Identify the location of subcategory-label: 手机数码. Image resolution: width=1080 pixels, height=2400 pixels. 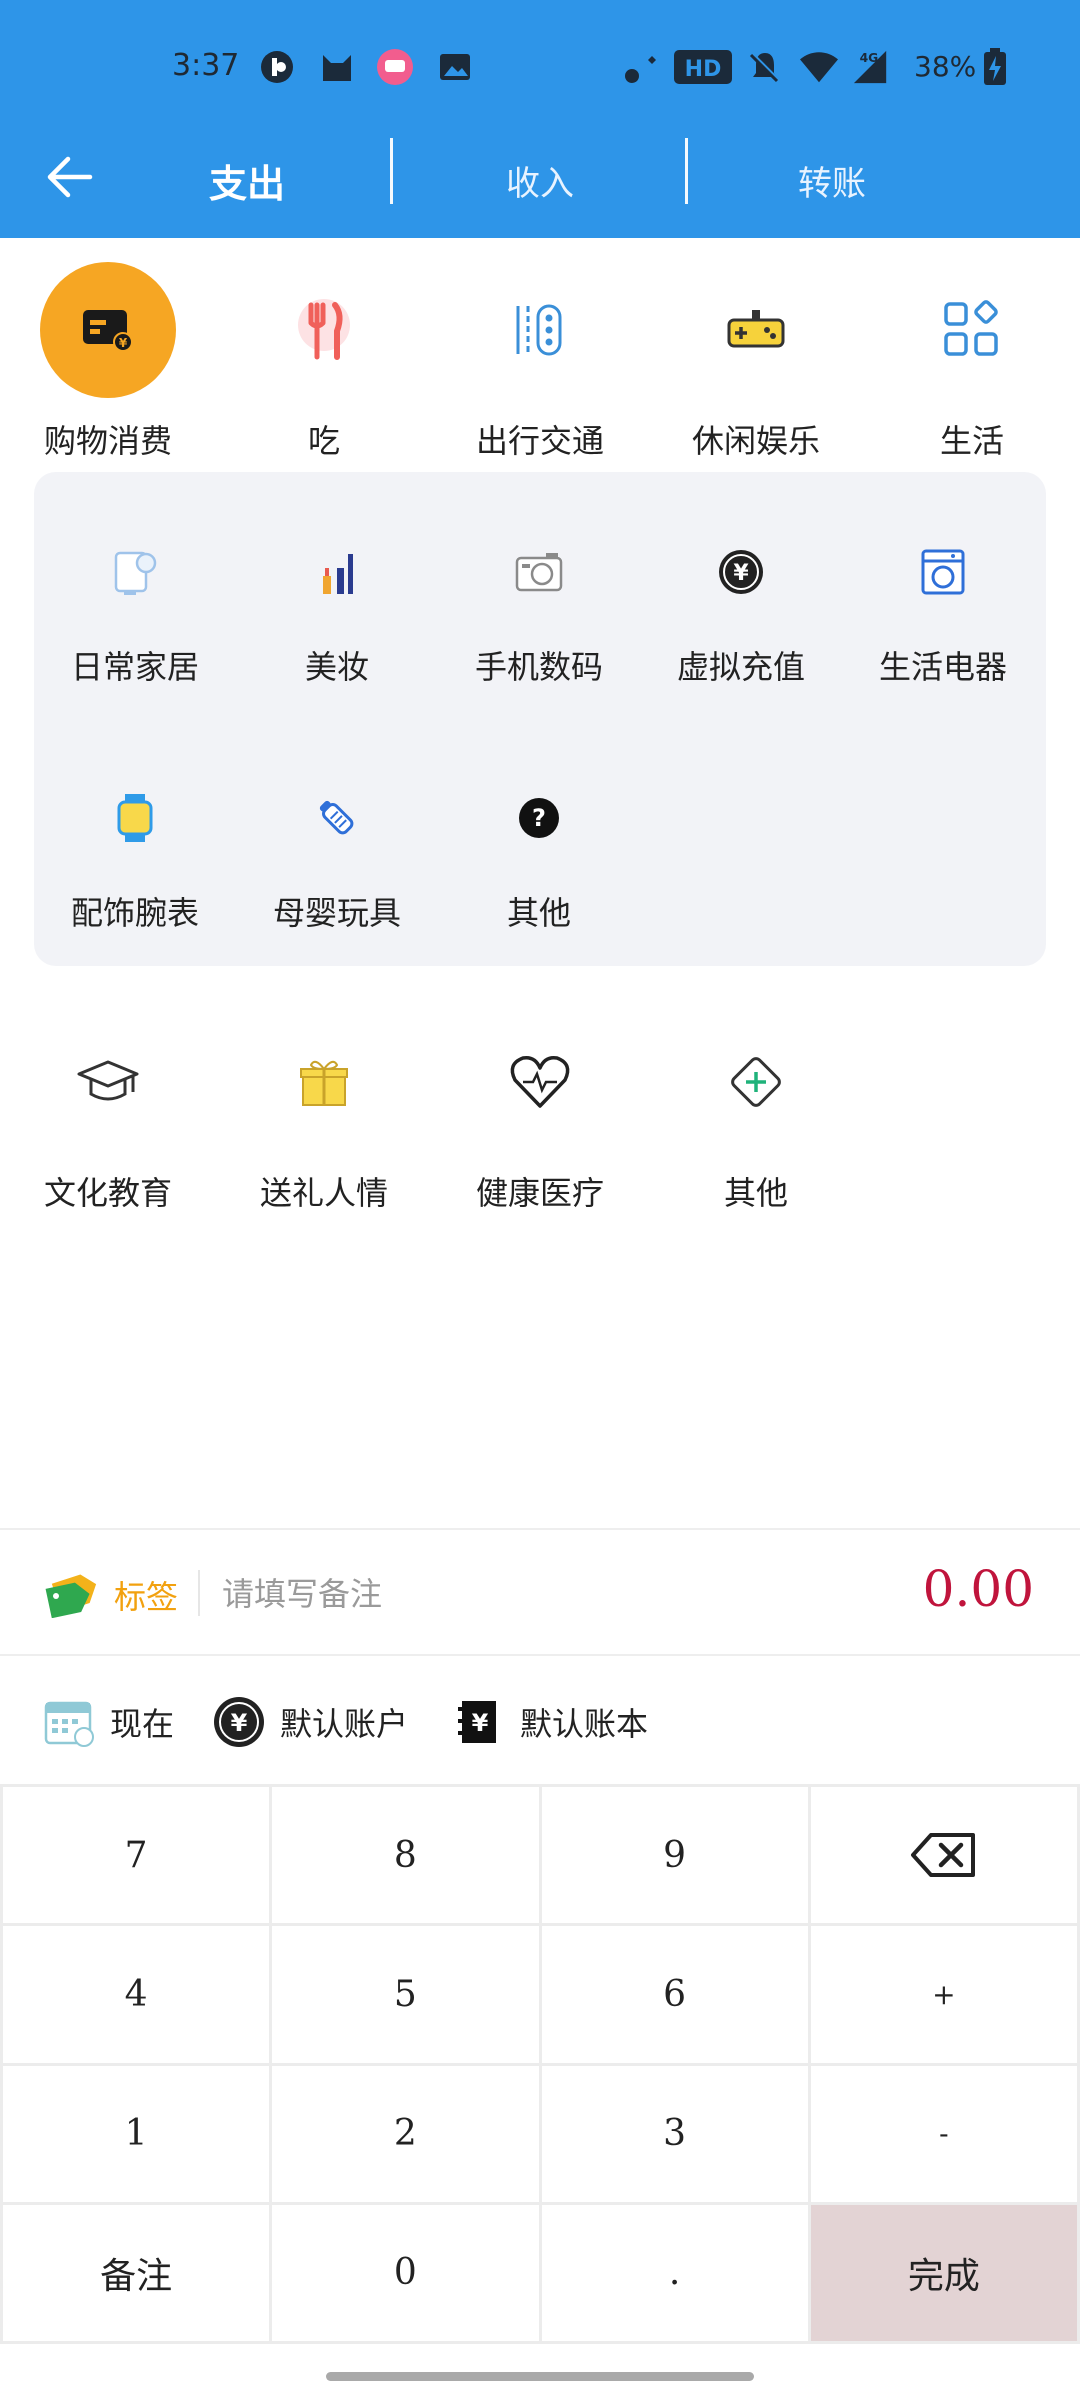
(538, 667).